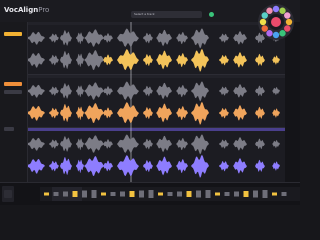 This screenshot has height=240, width=320. Describe the element at coordinates (144, 14) in the screenshot. I see `file-selector-label: Select a track` at that location.